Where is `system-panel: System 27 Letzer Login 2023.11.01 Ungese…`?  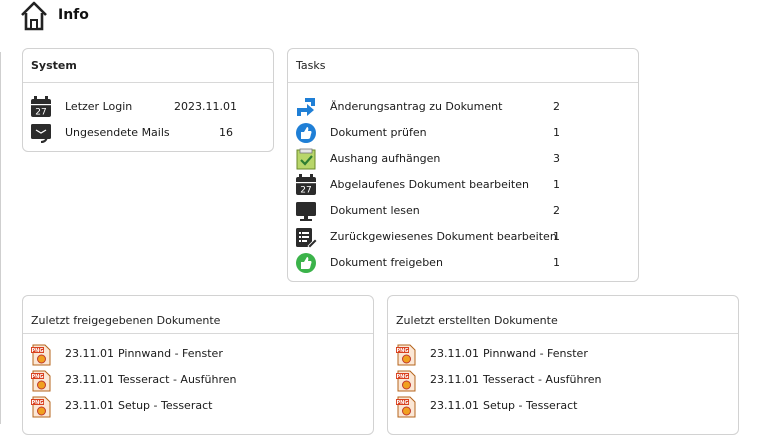
system-panel: System 27 Letzer Login 2023.11.01 Ungese… is located at coordinates (148, 100).